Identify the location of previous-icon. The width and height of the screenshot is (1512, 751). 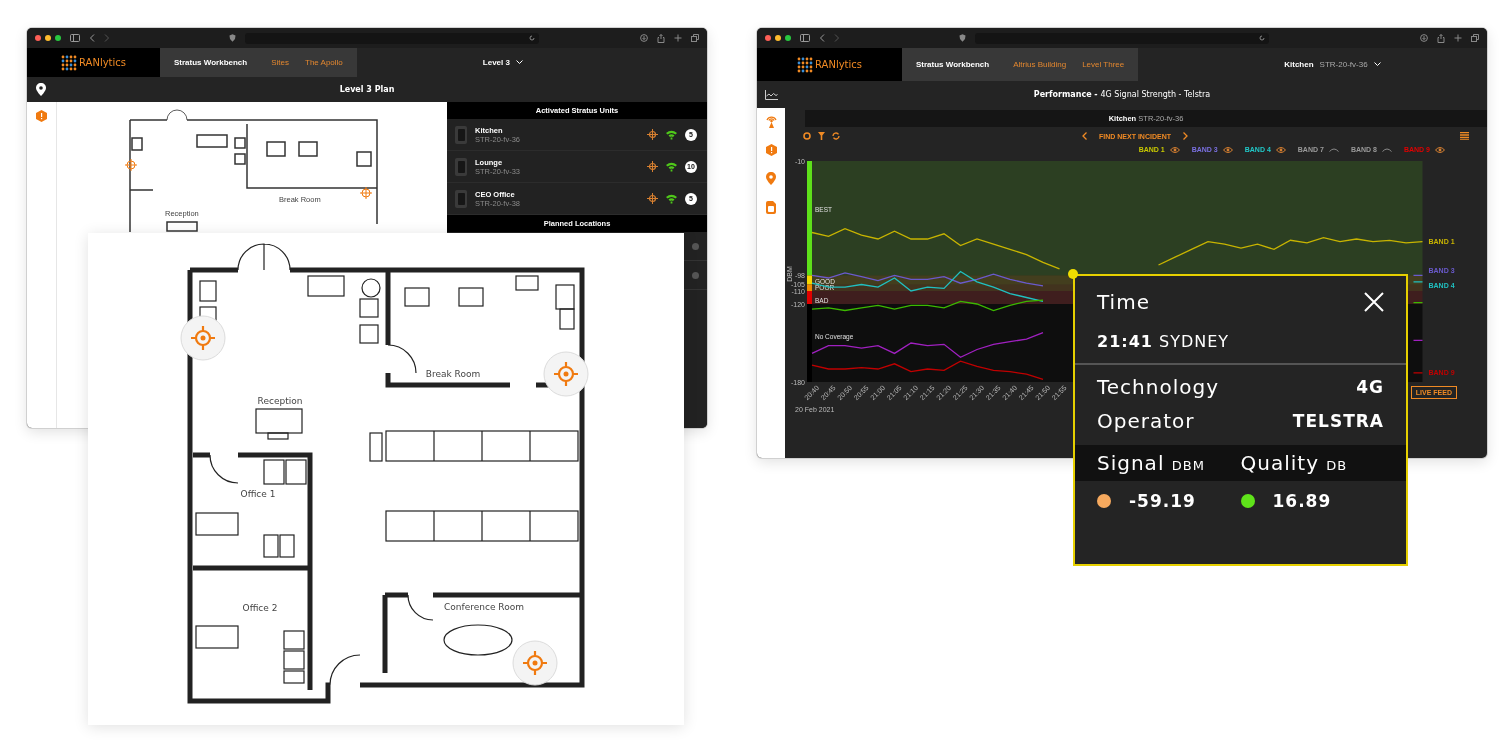
(1084, 136).